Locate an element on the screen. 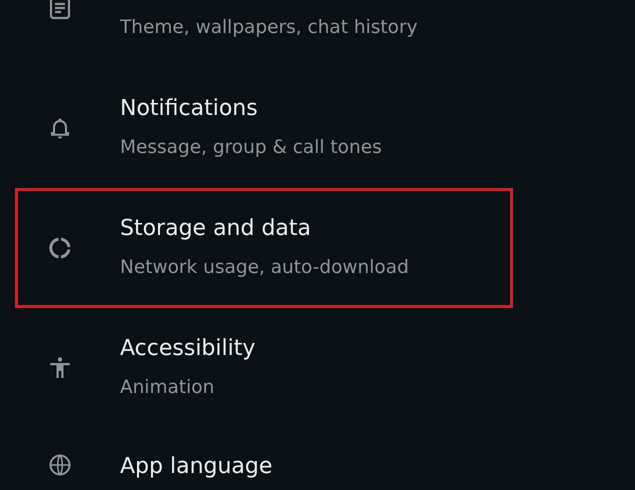 The width and height of the screenshot is (635, 490). item-subtitle: Message, group & call tones is located at coordinates (251, 148).